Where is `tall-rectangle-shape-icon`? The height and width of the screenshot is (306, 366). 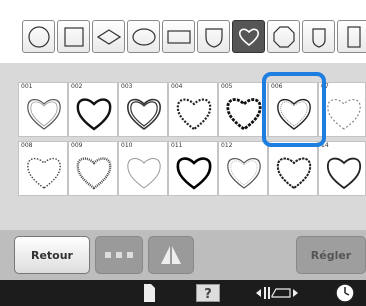 tall-rectangle-shape-icon is located at coordinates (354, 37).